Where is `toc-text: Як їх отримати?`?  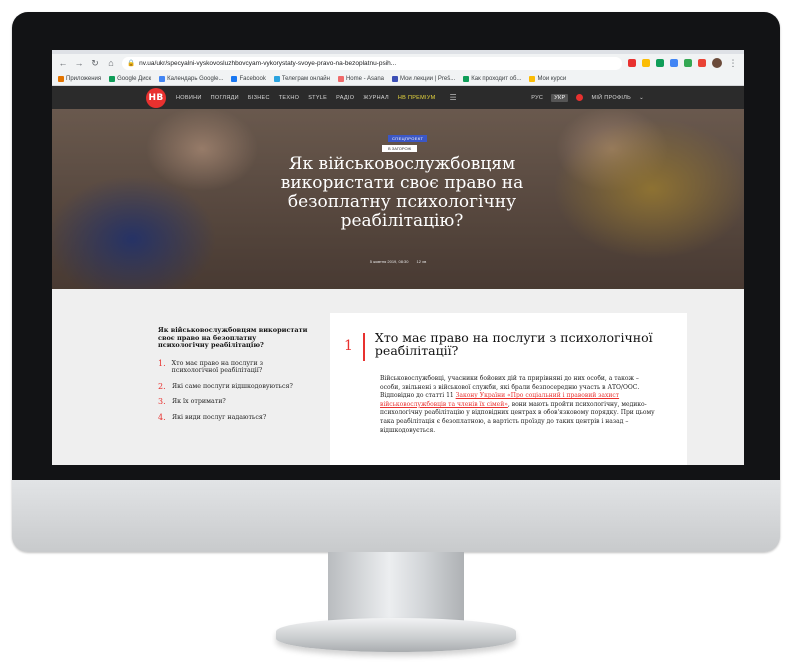
toc-text: Як їх отримати? is located at coordinates (199, 401).